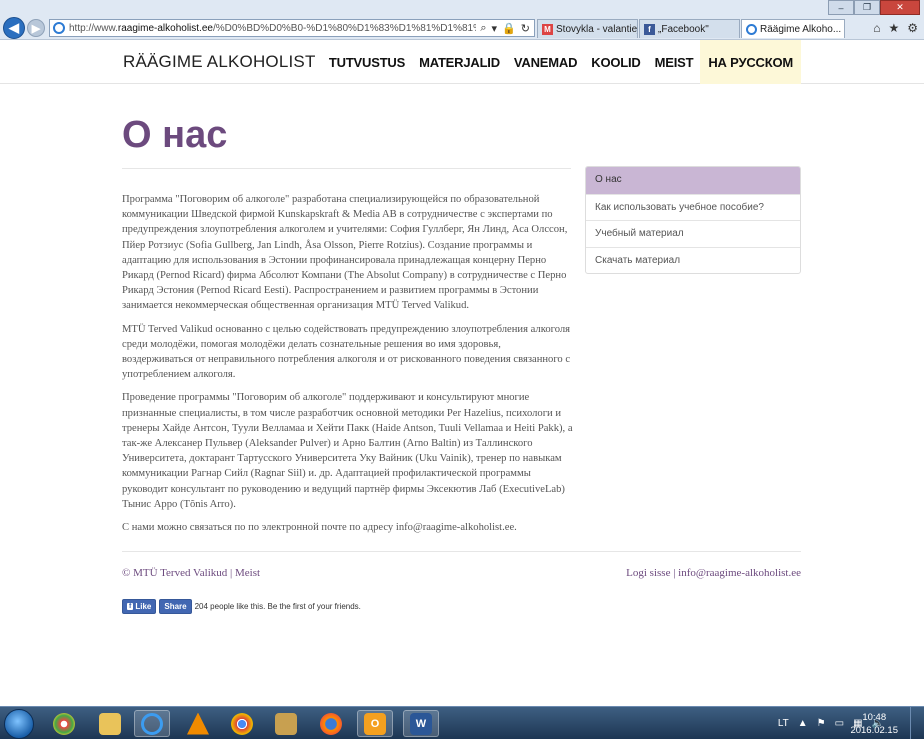 This screenshot has width=924, height=739. I want to click on fb-share-button: Share, so click(175, 606).